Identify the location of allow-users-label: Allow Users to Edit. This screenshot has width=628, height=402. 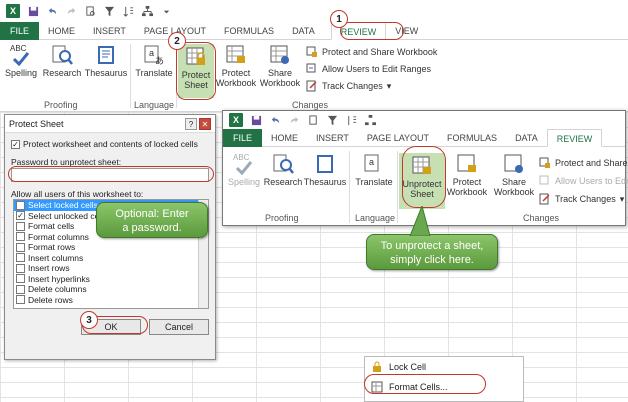
(591, 181).